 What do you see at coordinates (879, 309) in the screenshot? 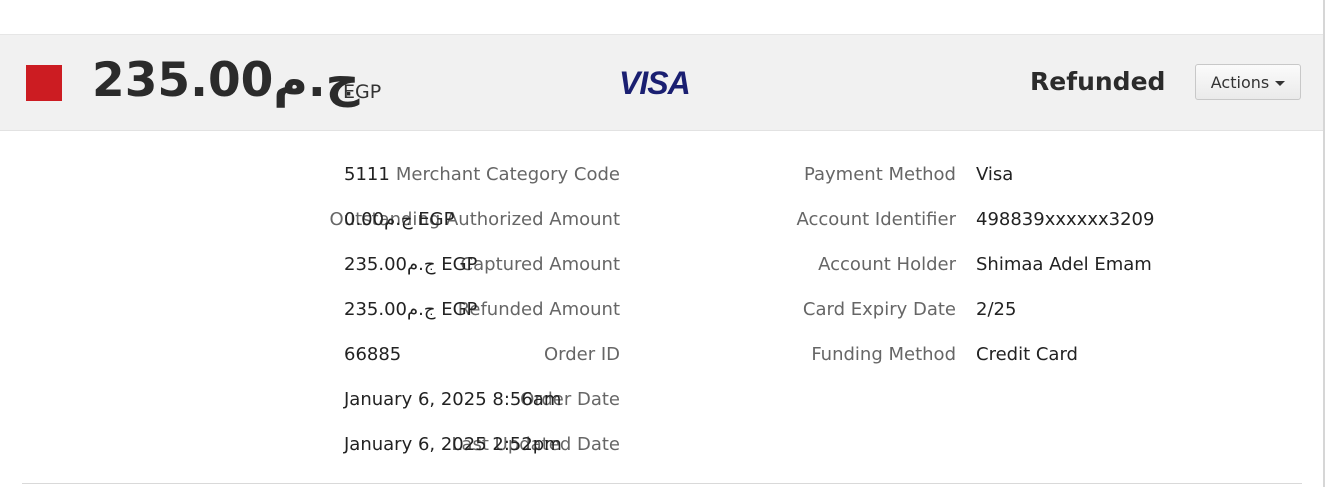
I see `detail-label: Card Expiry Date` at bounding box center [879, 309].